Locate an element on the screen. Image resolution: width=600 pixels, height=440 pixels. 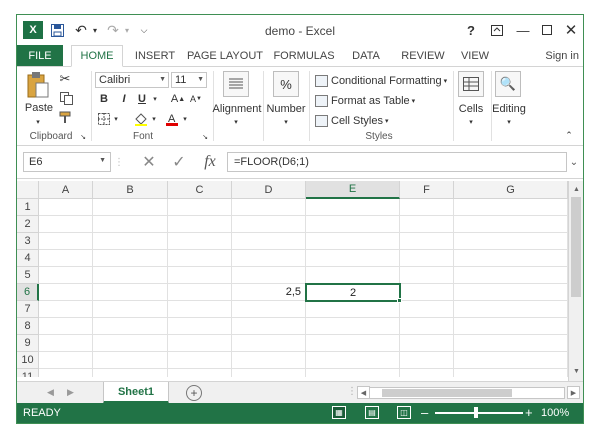
row-header-10: 10 is located at coordinates (28, 360).